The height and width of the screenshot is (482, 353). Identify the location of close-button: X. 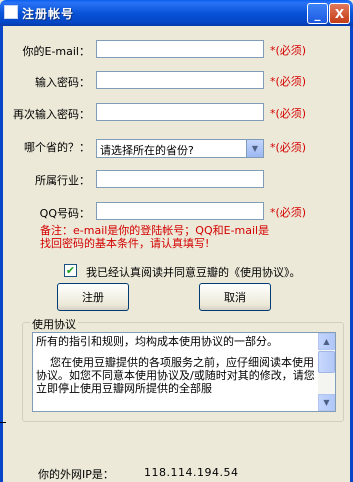
(339, 13).